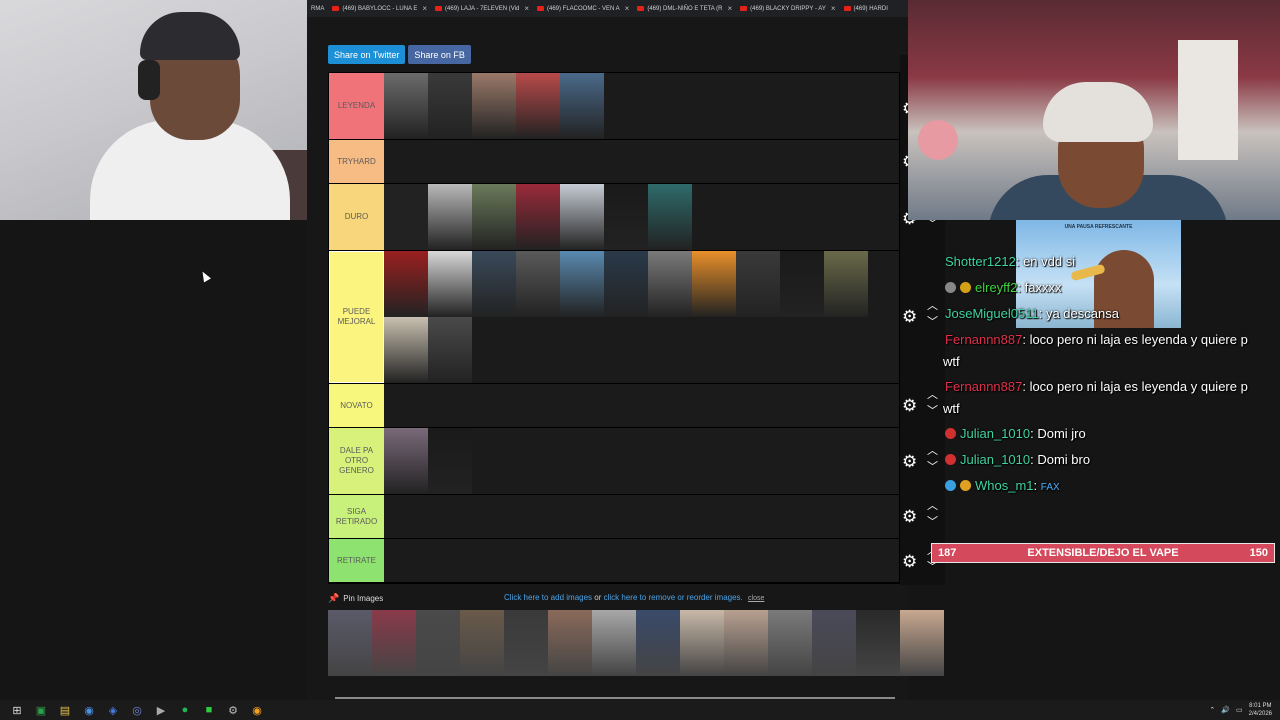 Image resolution: width=1280 pixels, height=720 pixels. What do you see at coordinates (1239, 710) in the screenshot?
I see `network-icon: ▭` at bounding box center [1239, 710].